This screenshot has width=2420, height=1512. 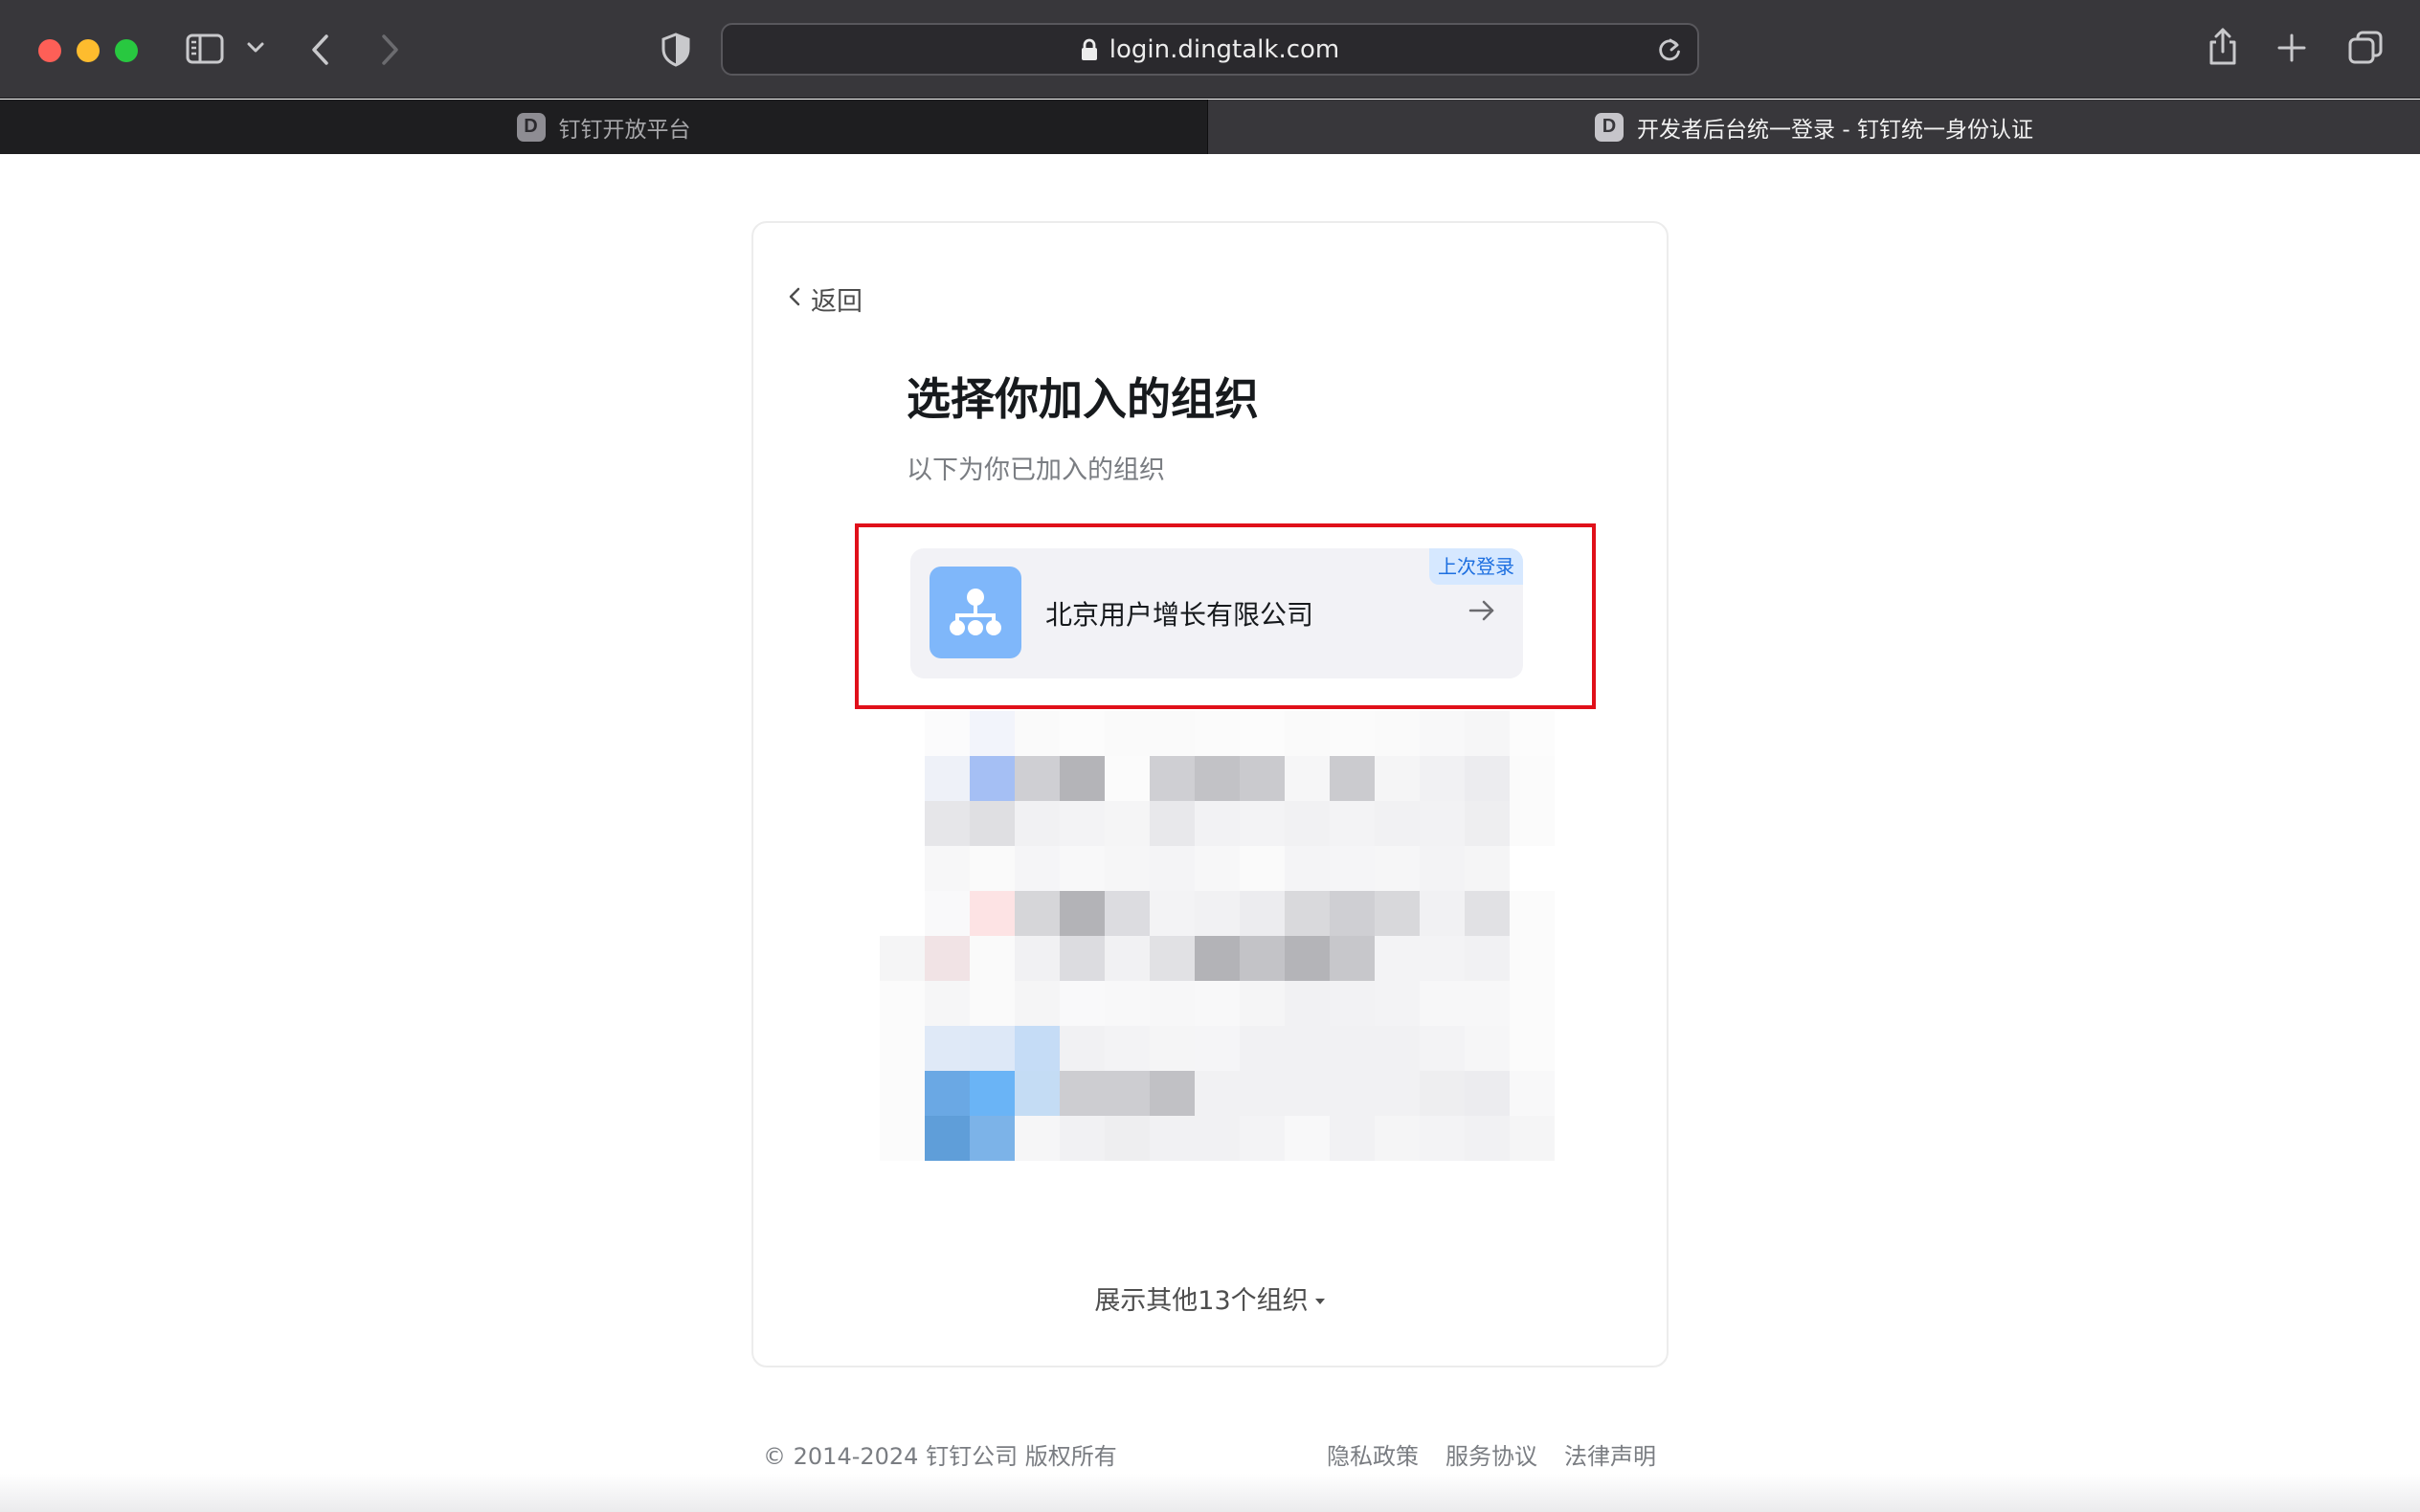 What do you see at coordinates (1216, 613) in the screenshot?
I see `org-list-item: 北京用户增长有限公司 上次登录` at bounding box center [1216, 613].